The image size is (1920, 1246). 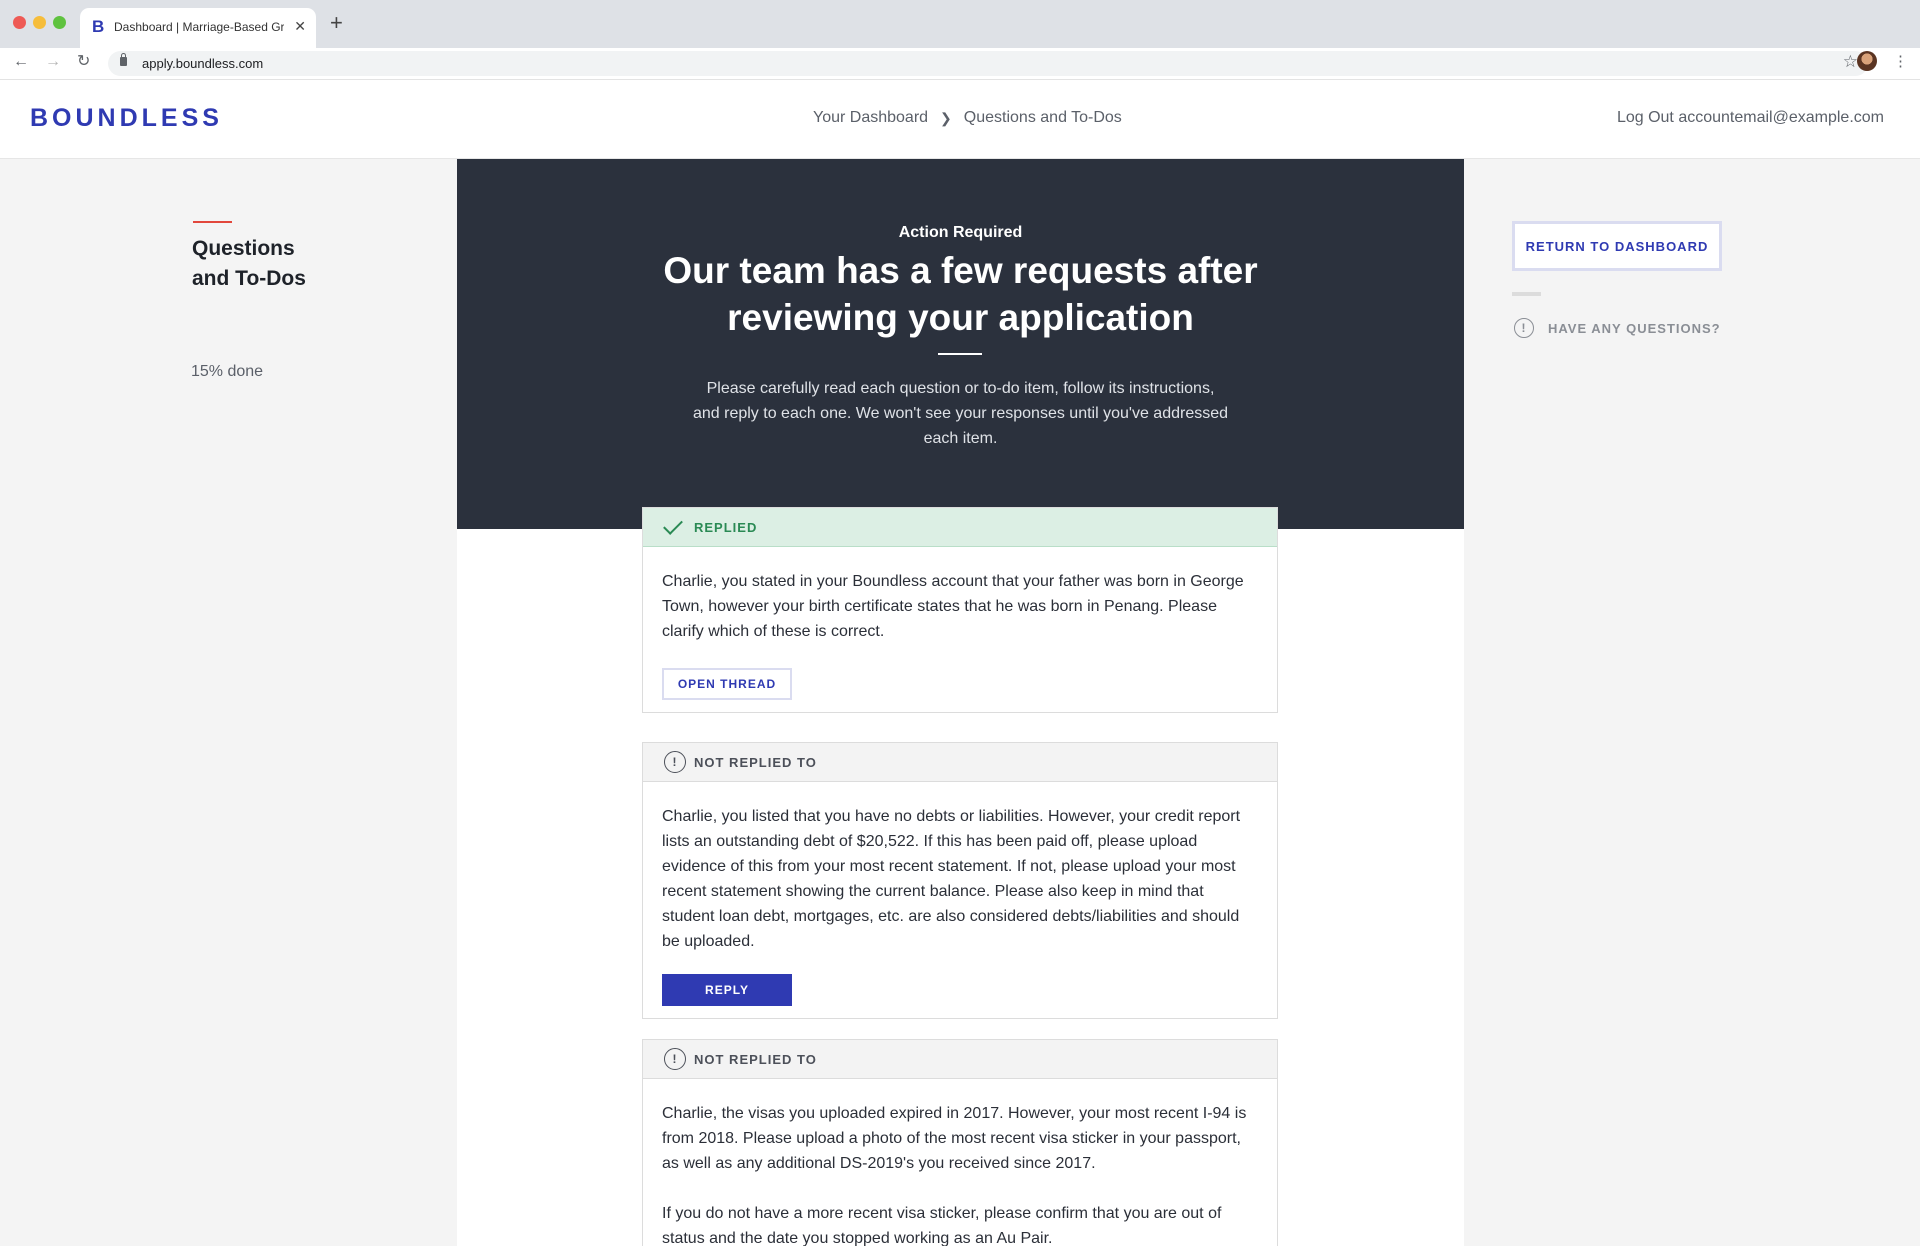 What do you see at coordinates (870, 118) in the screenshot?
I see `breadcrumb-your-dashboard: Your Dashboard` at bounding box center [870, 118].